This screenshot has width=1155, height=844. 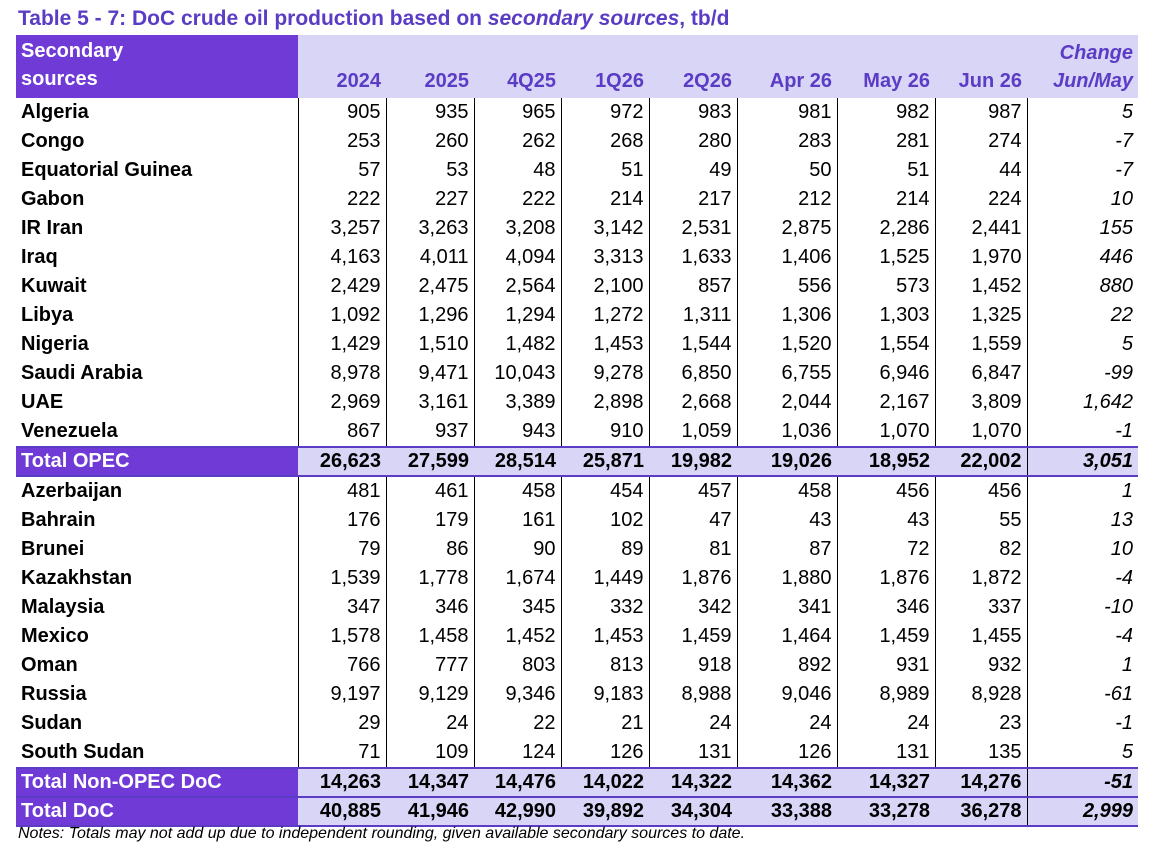 What do you see at coordinates (341, 141) in the screenshot?
I see `row-value: 253` at bounding box center [341, 141].